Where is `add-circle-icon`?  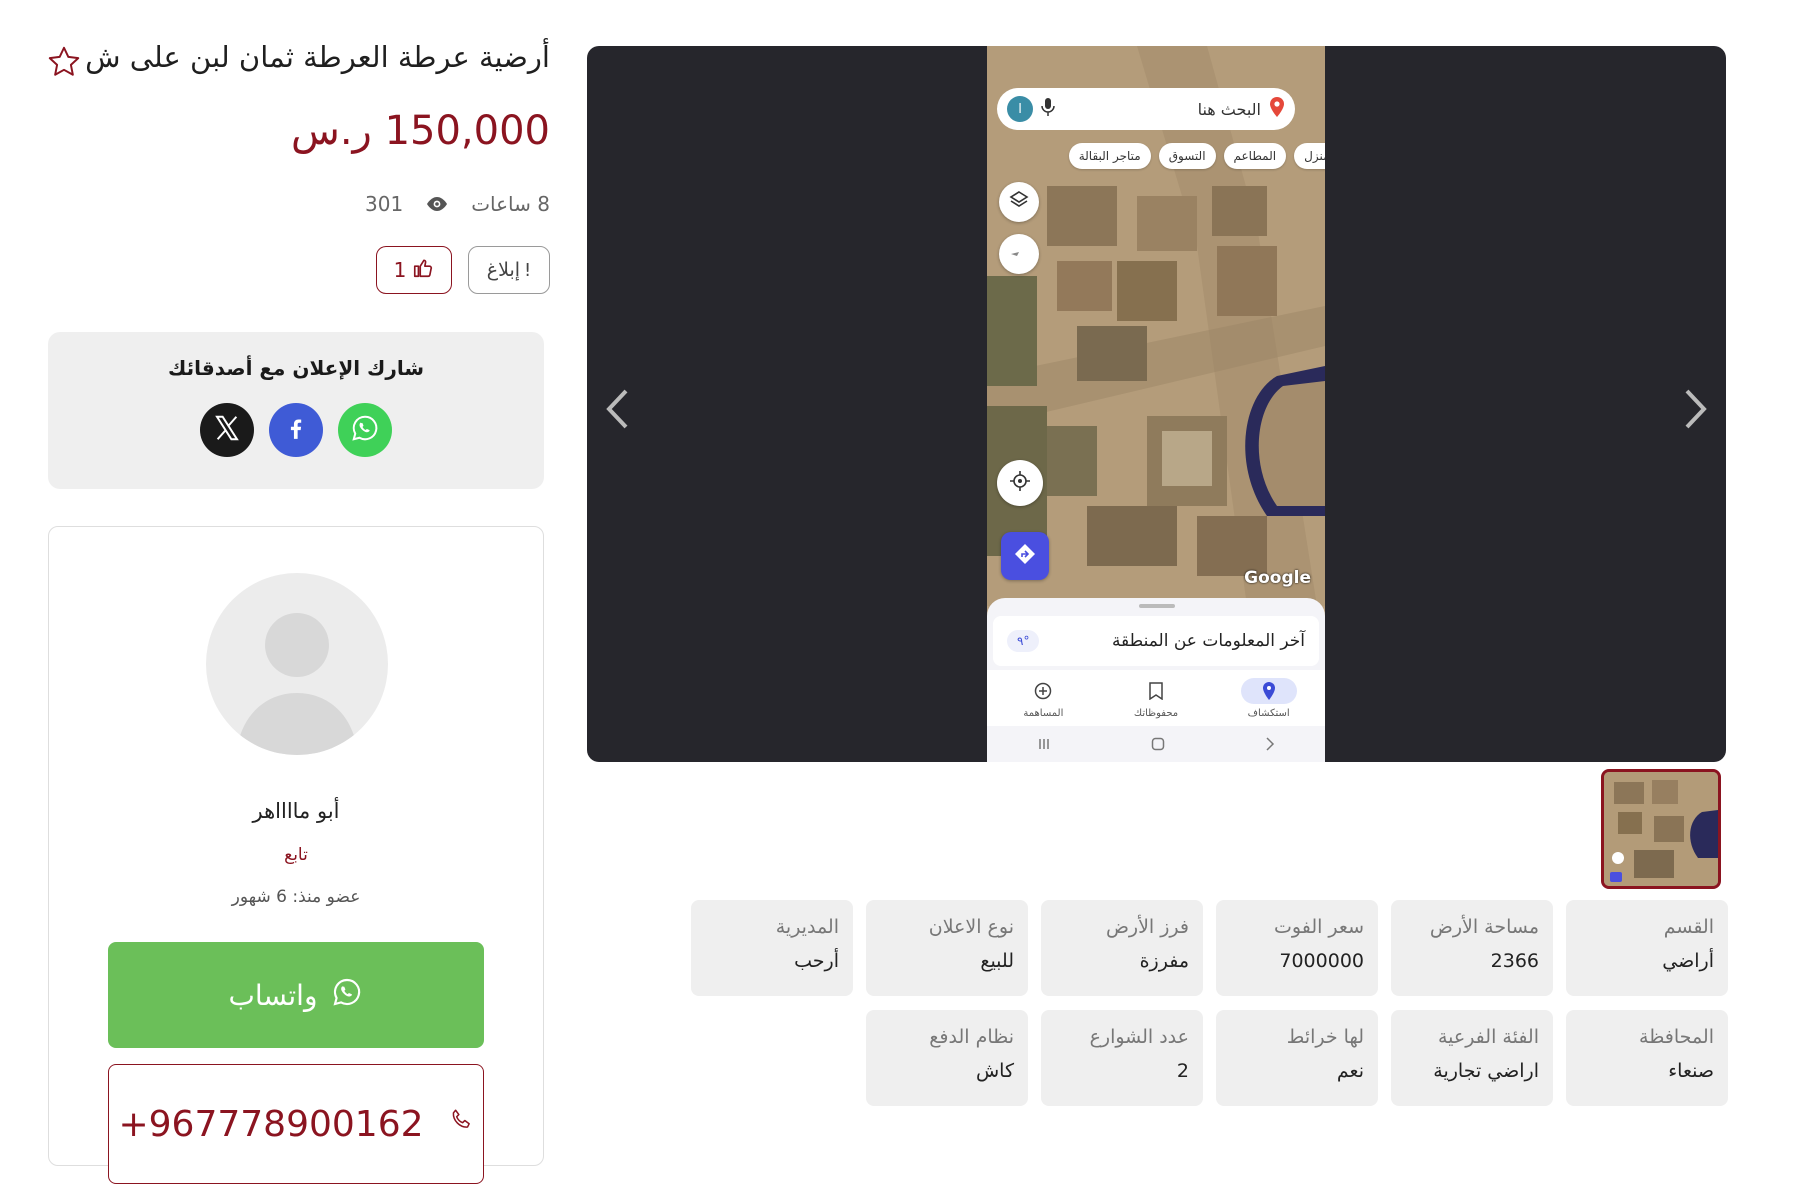
add-circle-icon is located at coordinates (1043, 691).